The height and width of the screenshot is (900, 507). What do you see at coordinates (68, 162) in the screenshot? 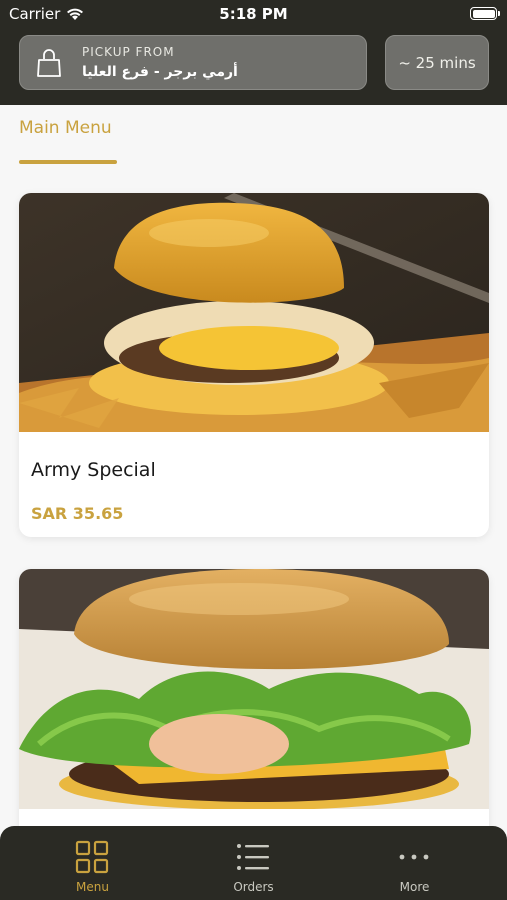
I see `tab-active-indicator` at bounding box center [68, 162].